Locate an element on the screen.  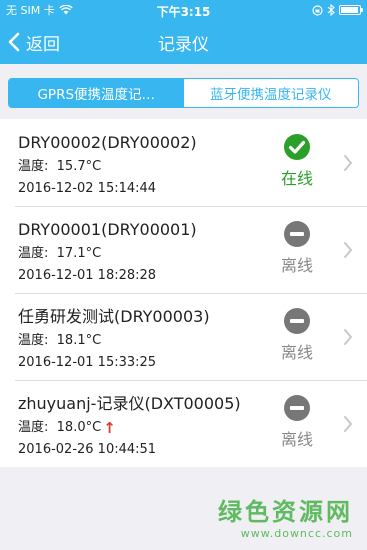
chevron-left-icon is located at coordinates (14, 42).